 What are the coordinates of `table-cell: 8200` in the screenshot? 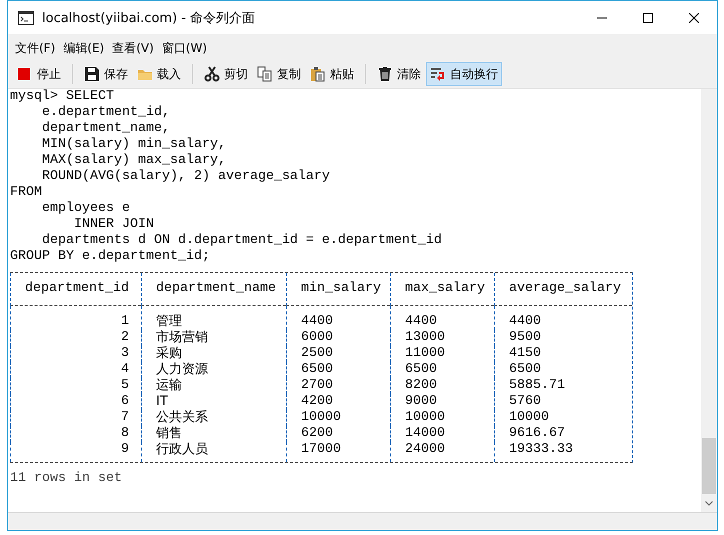 It's located at (421, 385).